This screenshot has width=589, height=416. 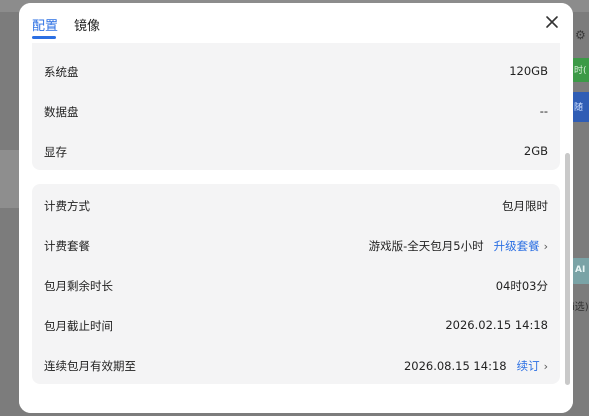 I want to click on vram-label: 显存, so click(x=55, y=152).